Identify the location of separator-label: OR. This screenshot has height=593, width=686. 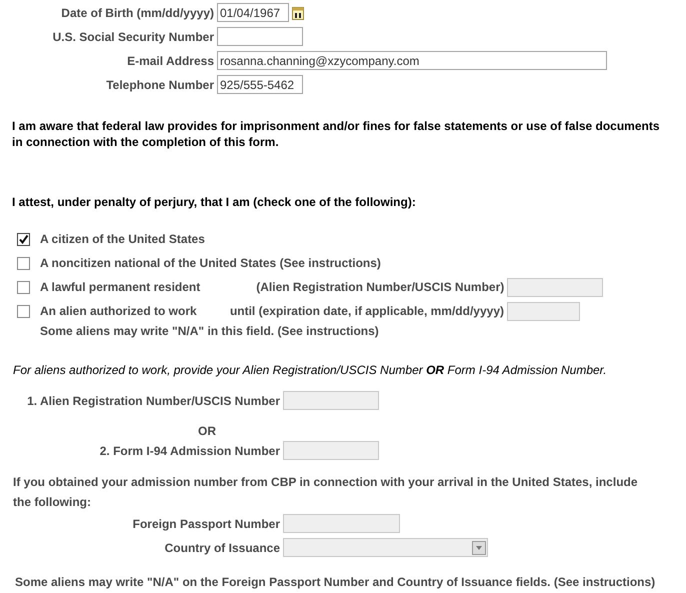
(207, 431).